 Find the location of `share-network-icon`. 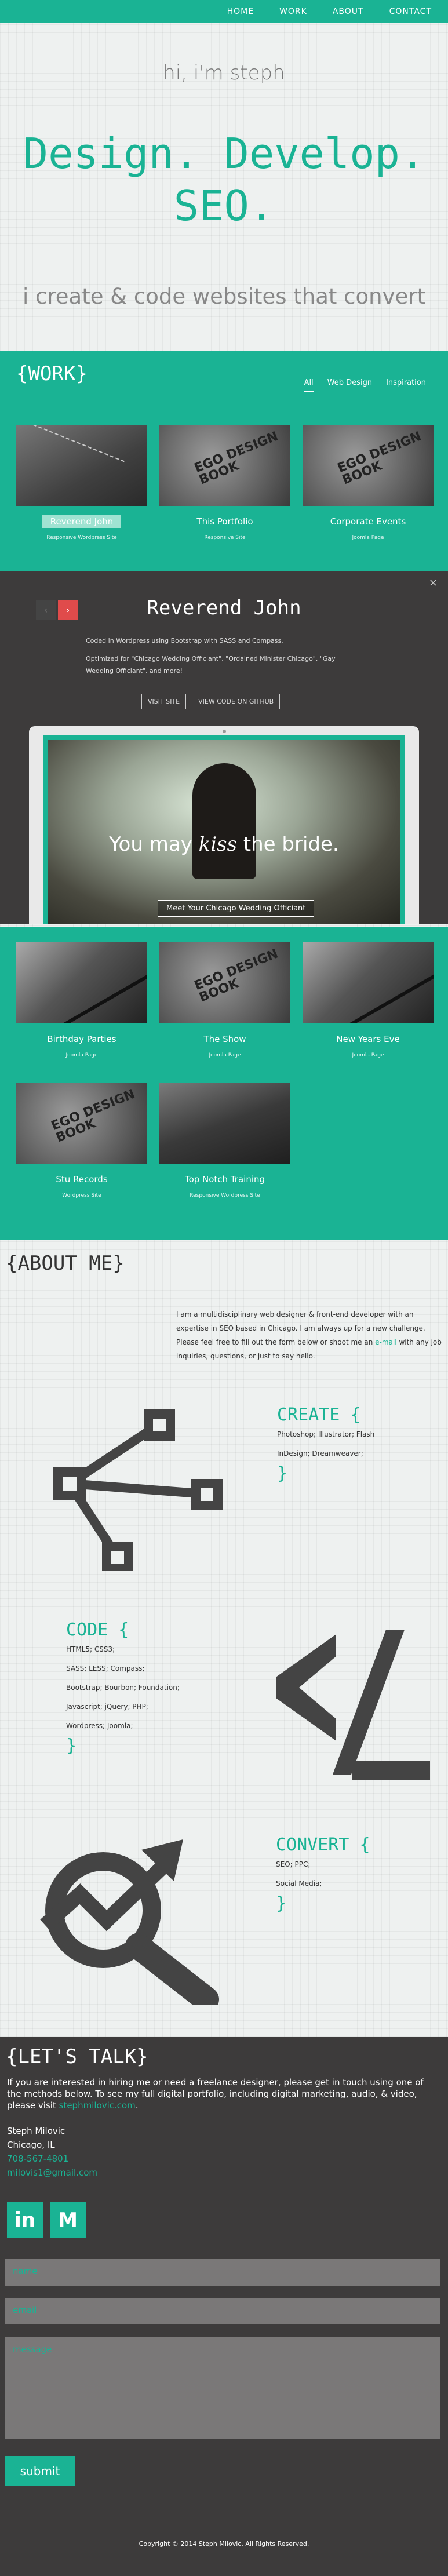

share-network-icon is located at coordinates (138, 1490).